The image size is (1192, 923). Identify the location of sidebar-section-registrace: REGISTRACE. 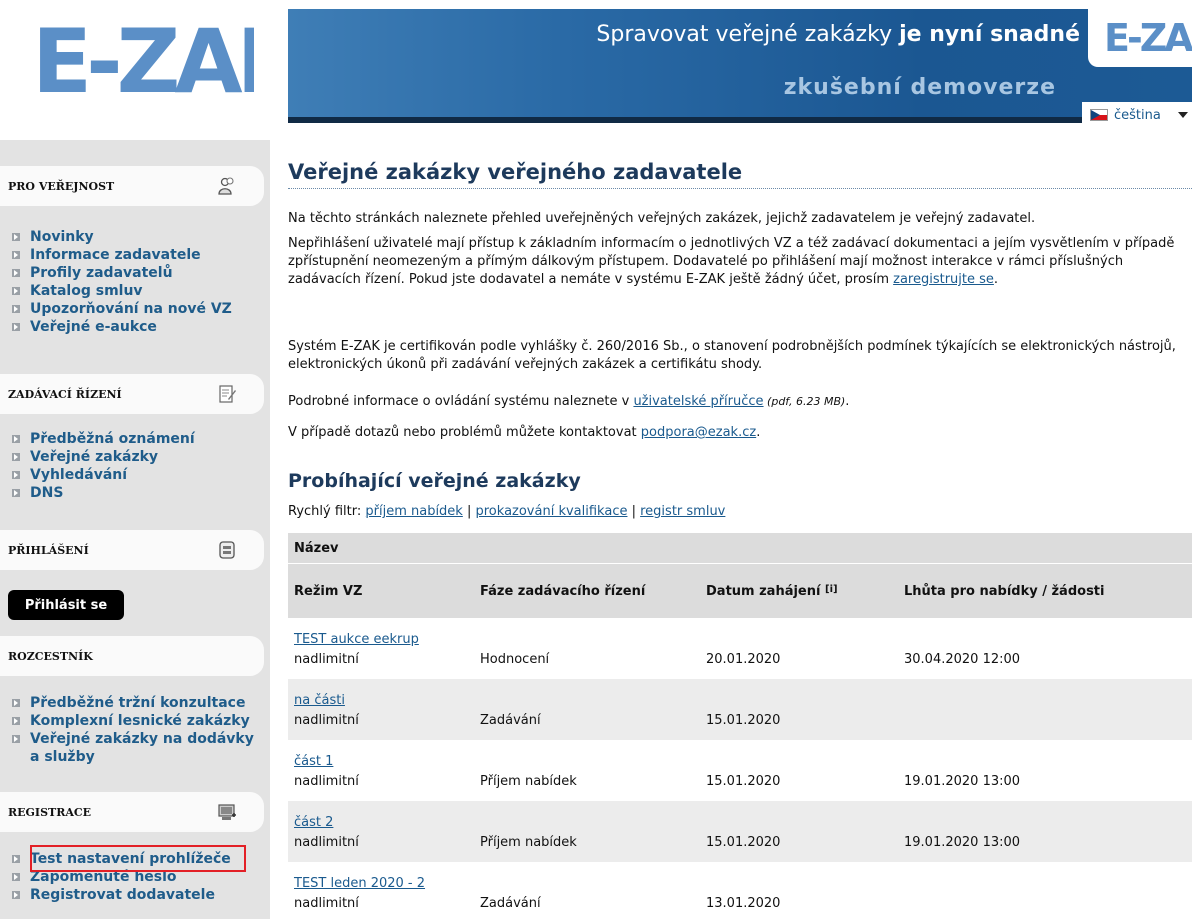
(132, 812).